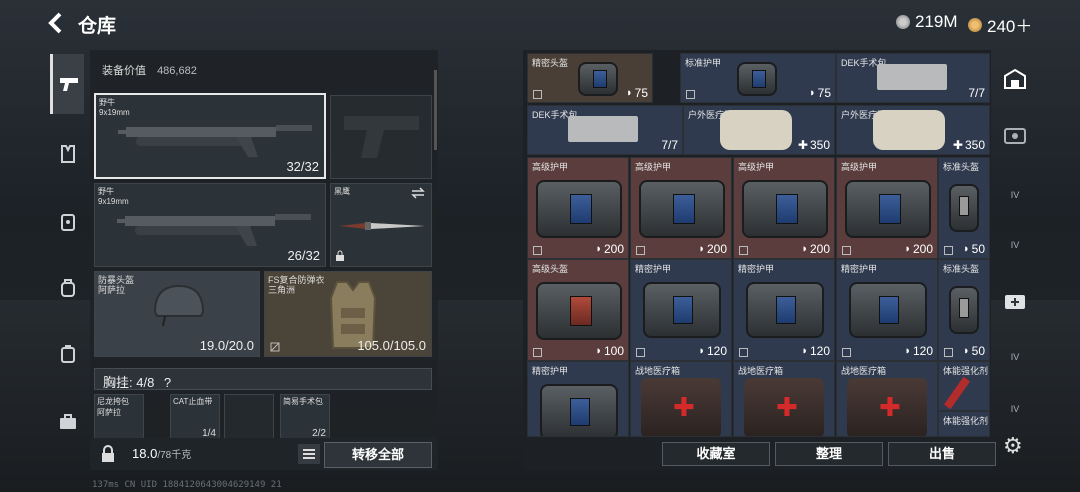 Image resolution: width=1080 pixels, height=492 pixels. I want to click on category-case, so click(68, 422).